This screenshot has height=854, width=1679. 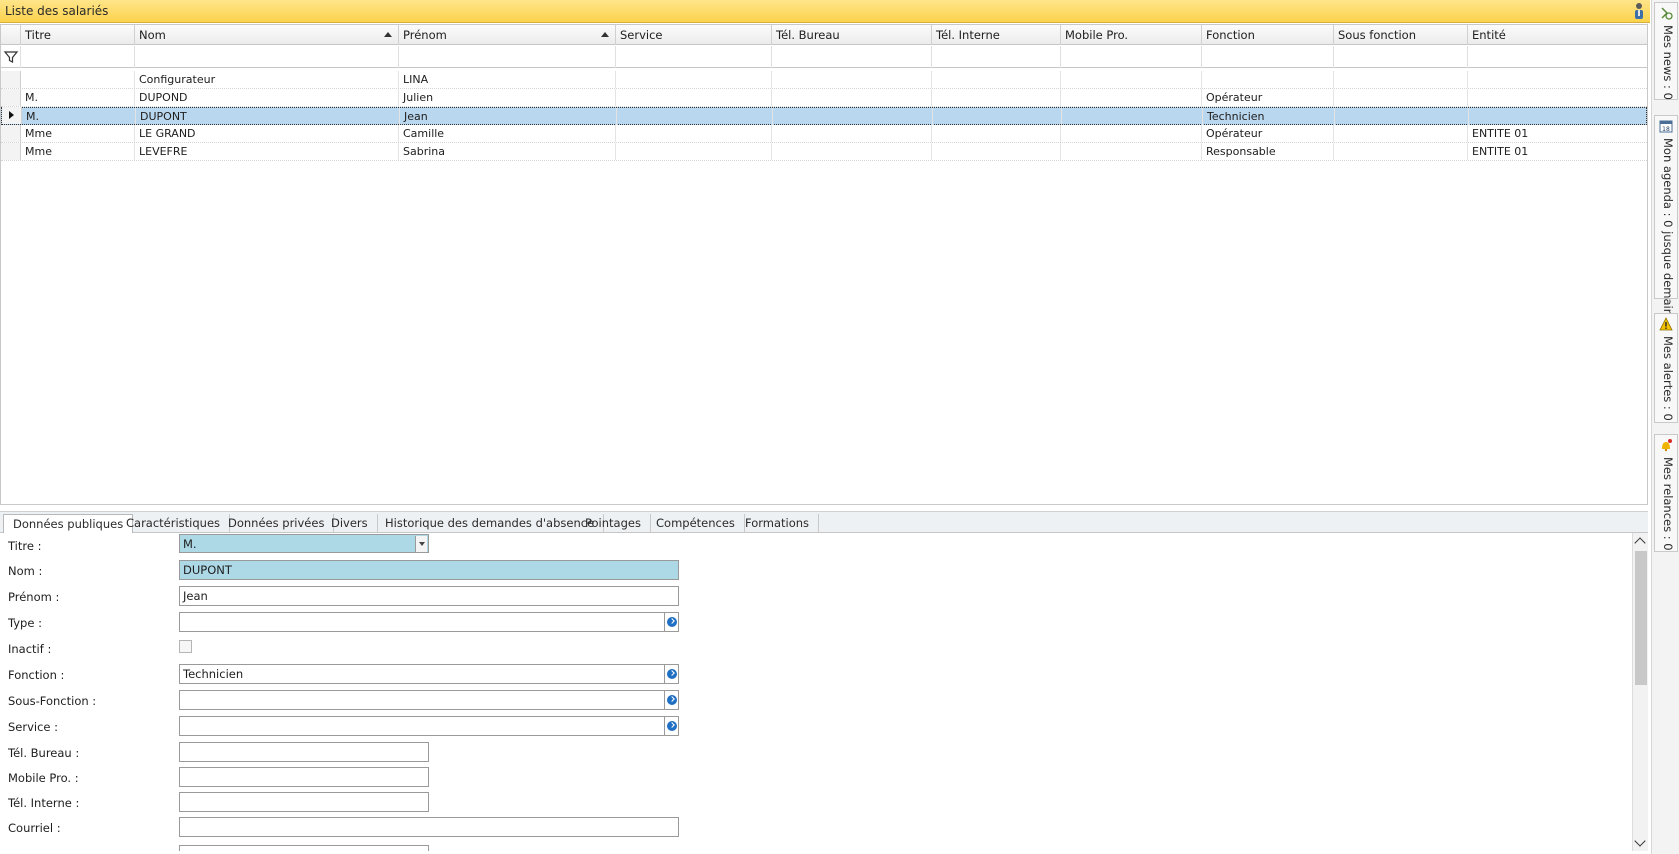 I want to click on cell-nom: Configurateur, so click(x=267, y=79).